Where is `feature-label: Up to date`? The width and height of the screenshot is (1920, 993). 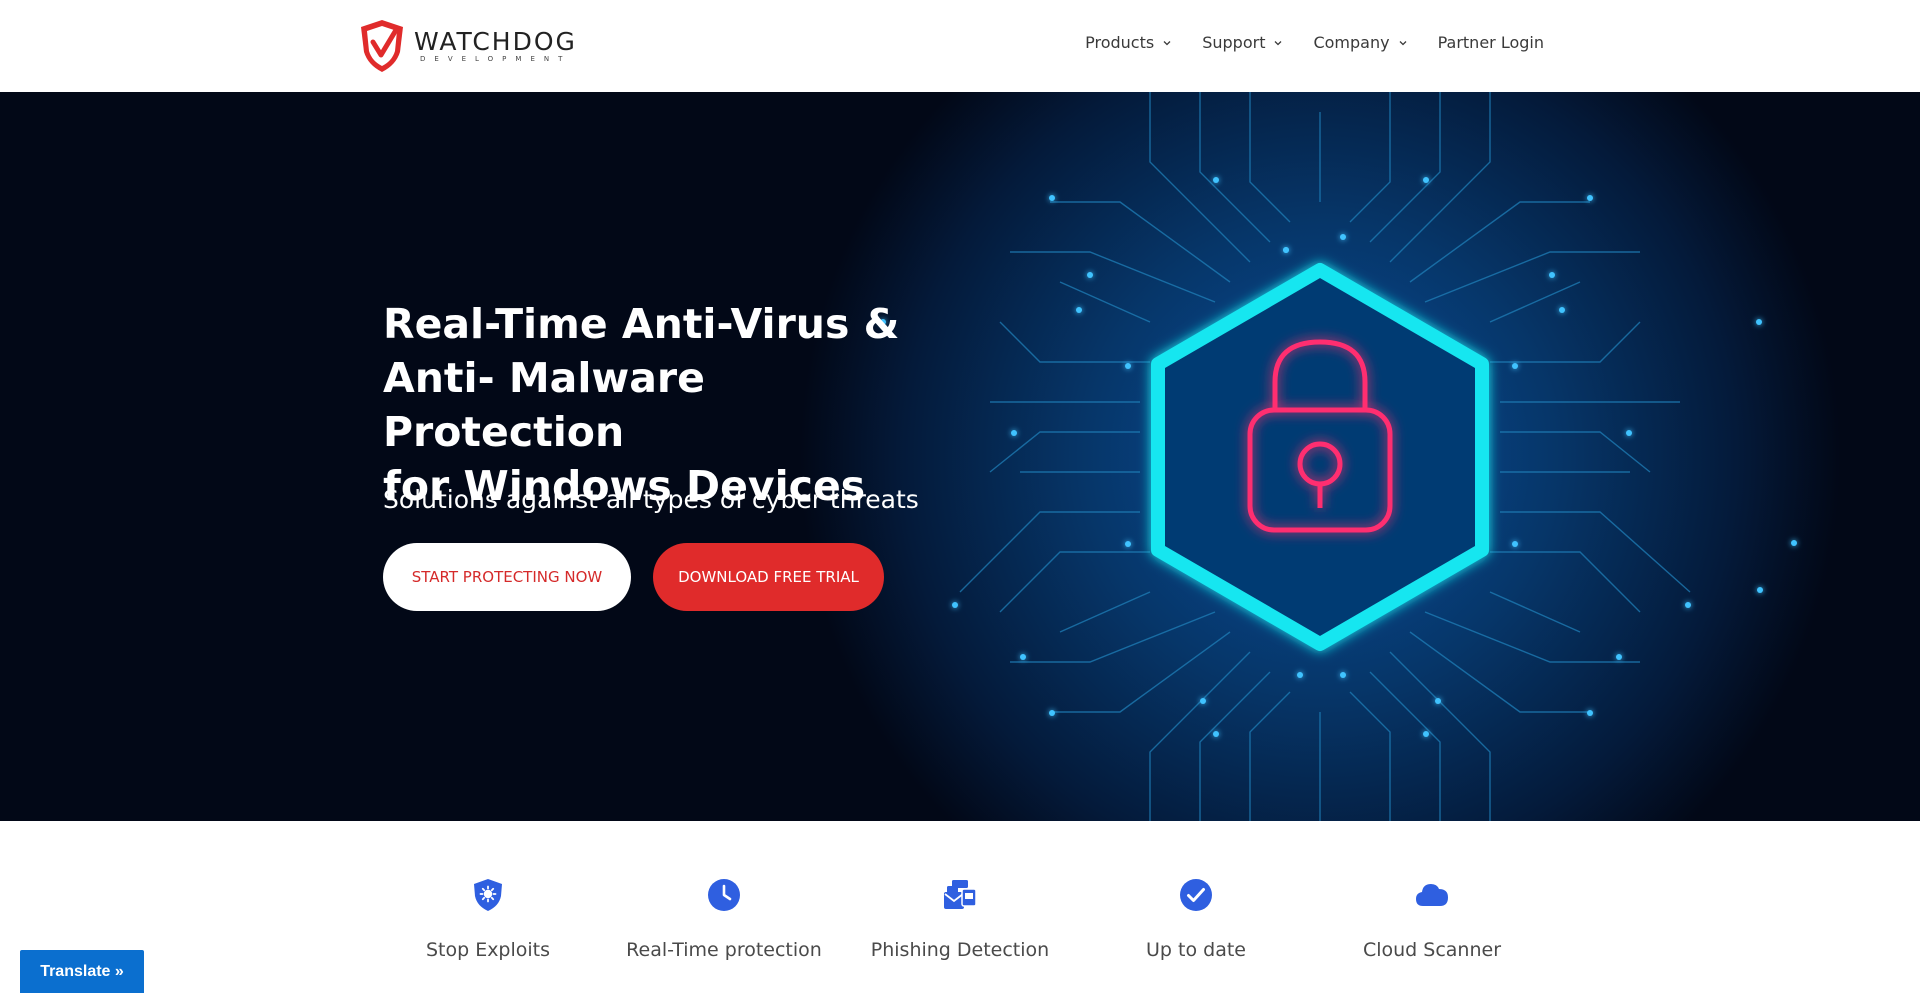
feature-label: Up to date is located at coordinates (1196, 950).